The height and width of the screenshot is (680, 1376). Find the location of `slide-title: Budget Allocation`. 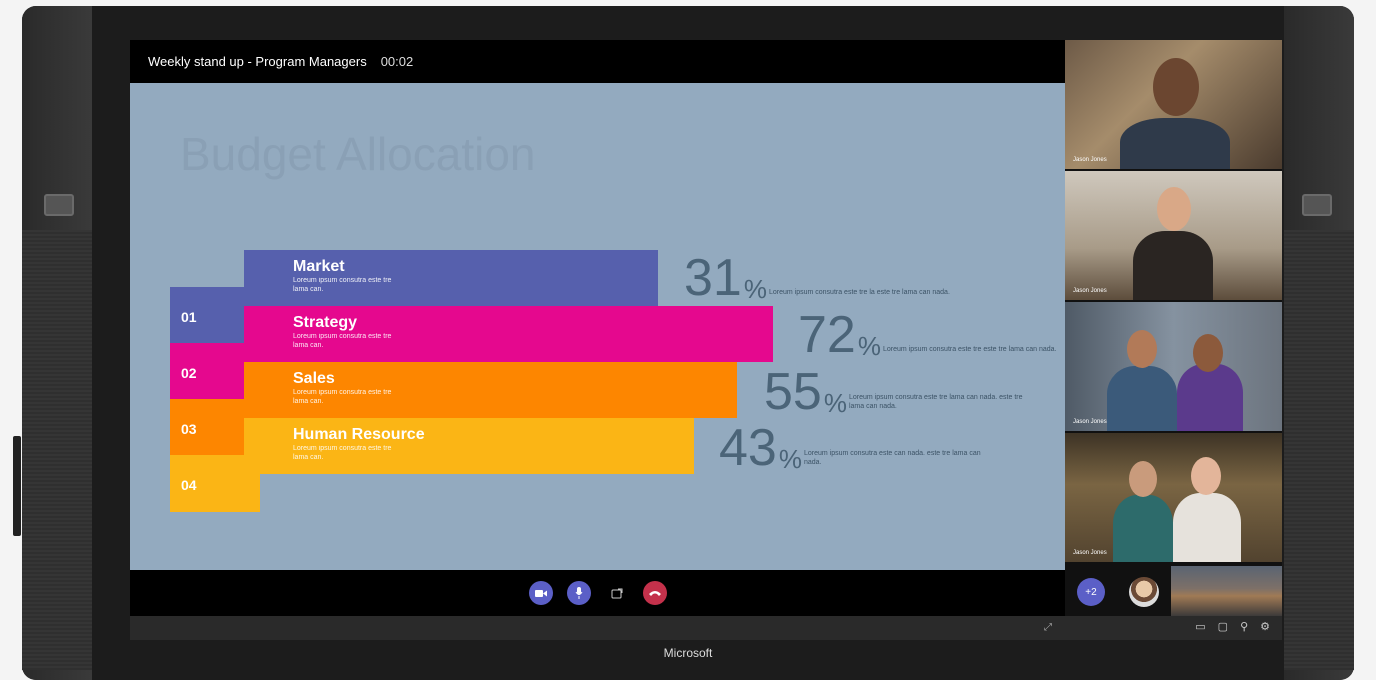

slide-title: Budget Allocation is located at coordinates (358, 154).